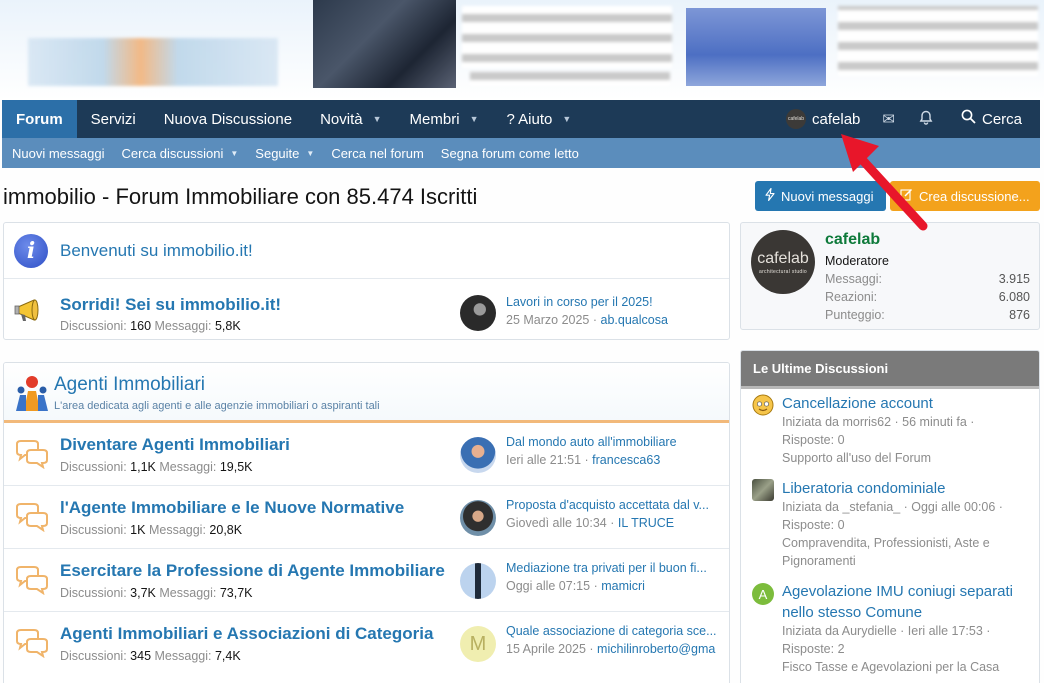  Describe the element at coordinates (763, 594) in the screenshot. I see `avatar: A` at that location.